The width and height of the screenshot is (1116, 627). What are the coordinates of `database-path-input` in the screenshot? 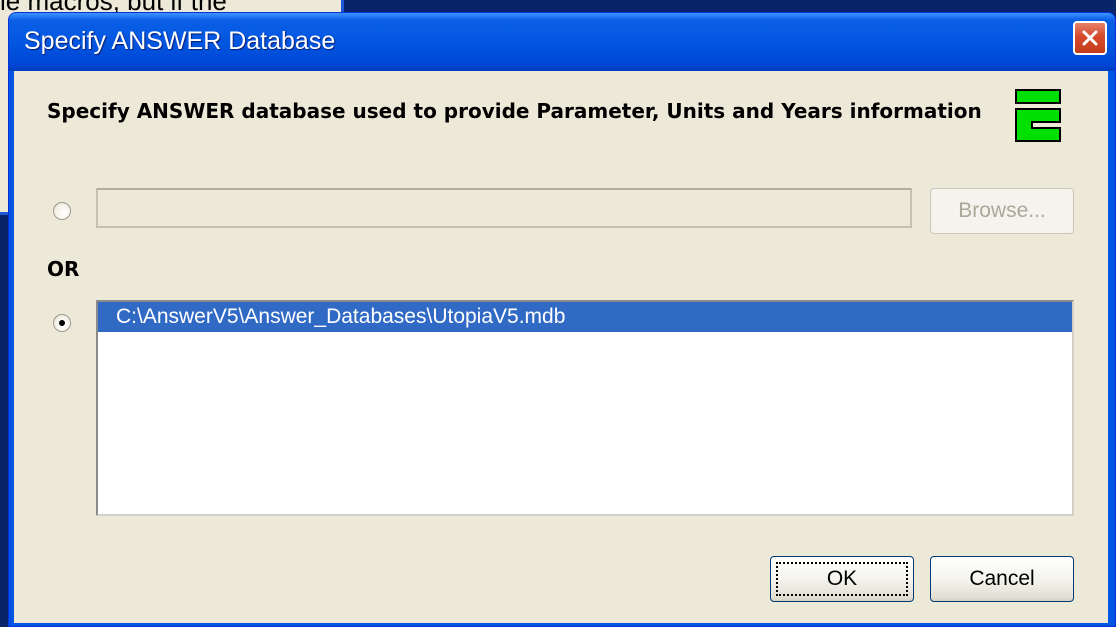 It's located at (504, 208).